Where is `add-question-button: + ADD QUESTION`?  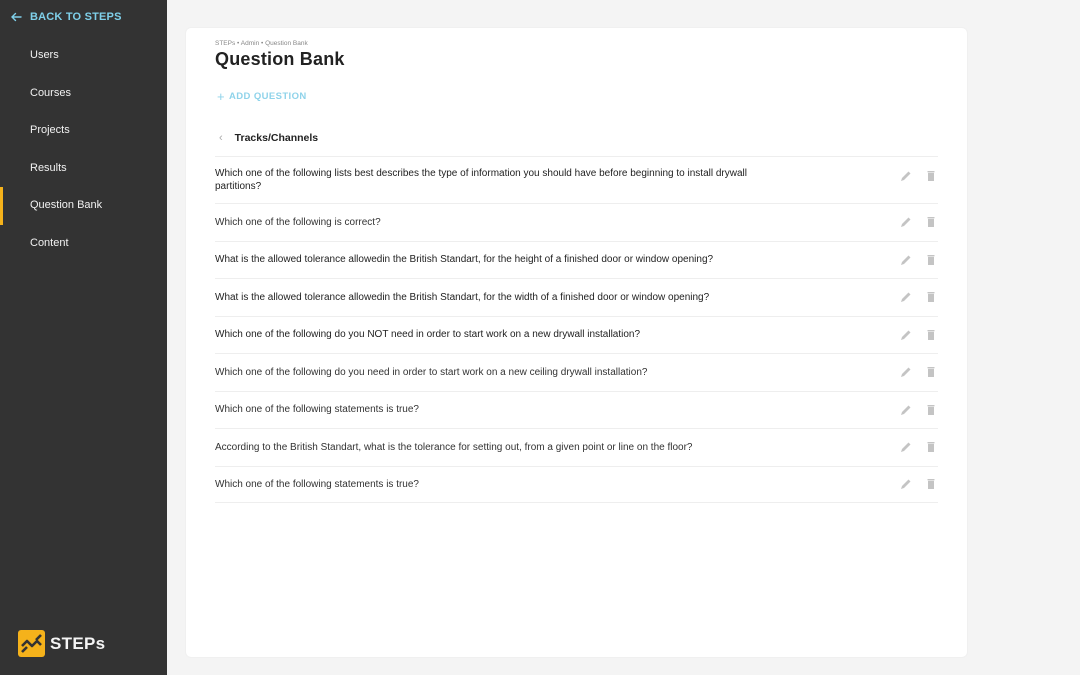 add-question-button: + ADD QUESTION is located at coordinates (262, 96).